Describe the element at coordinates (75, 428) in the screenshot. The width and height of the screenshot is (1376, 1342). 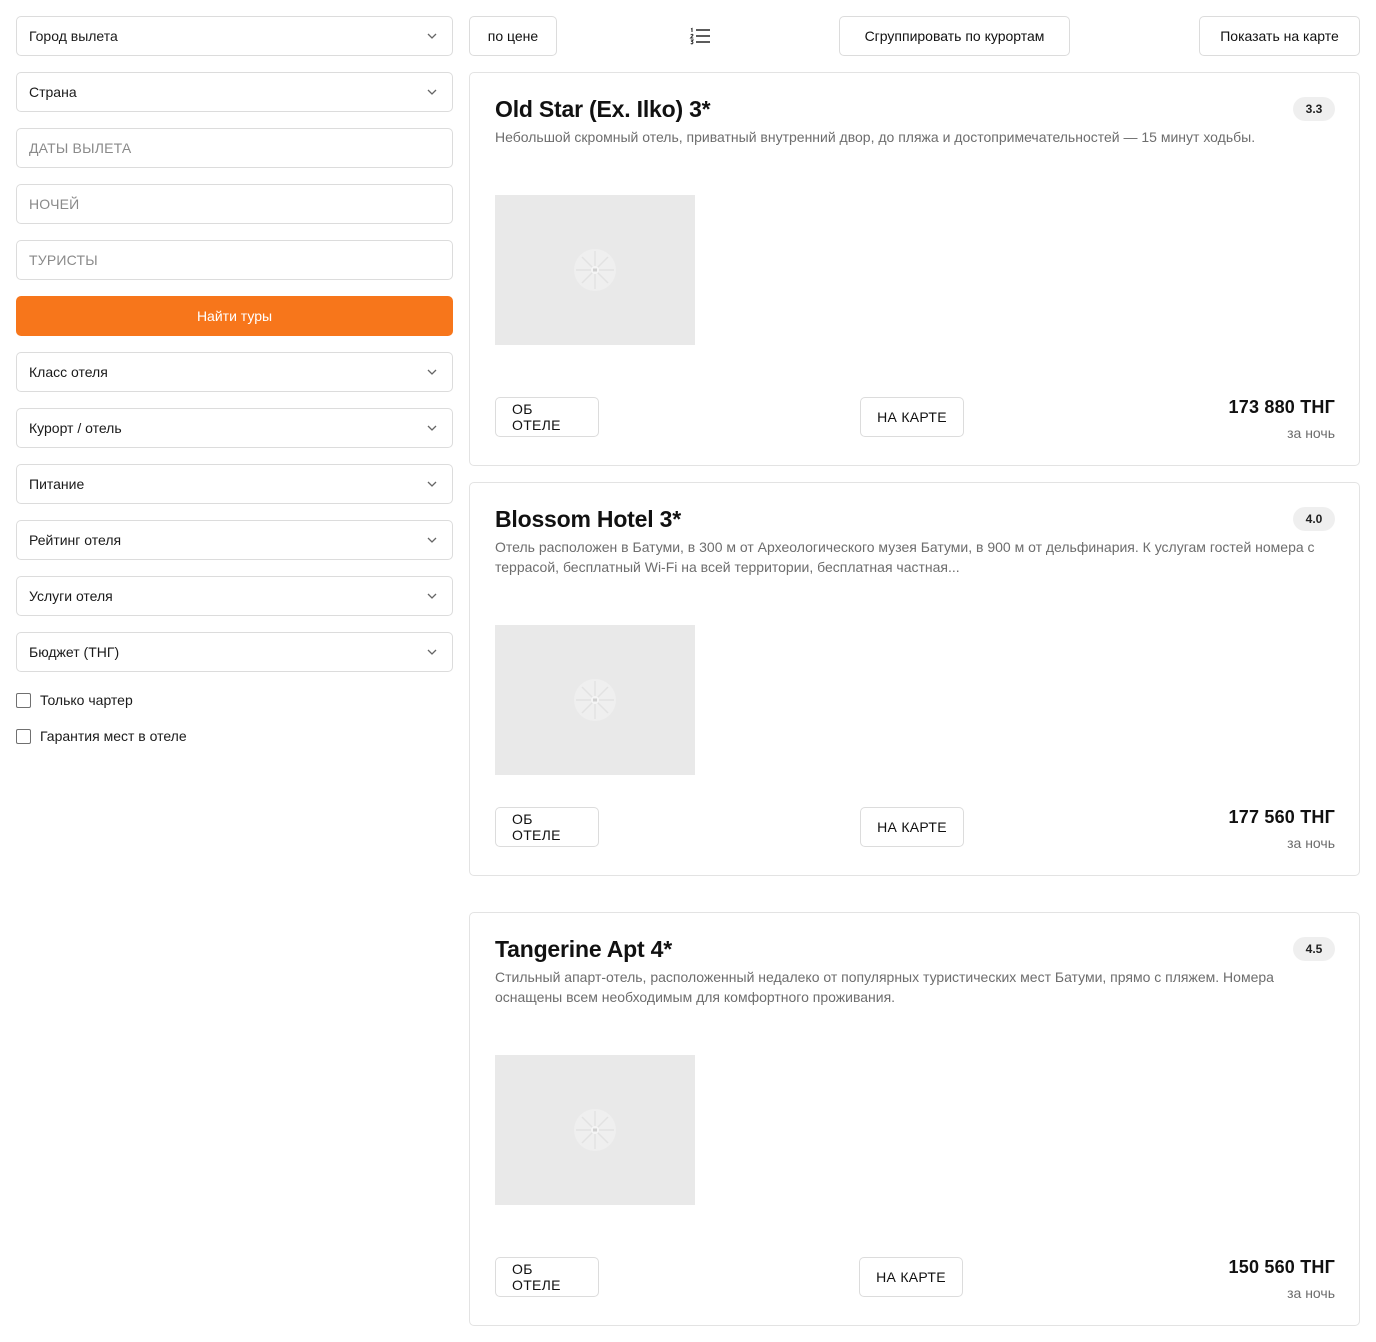
I see `resort-hotel-label: Курорт / отель` at that location.